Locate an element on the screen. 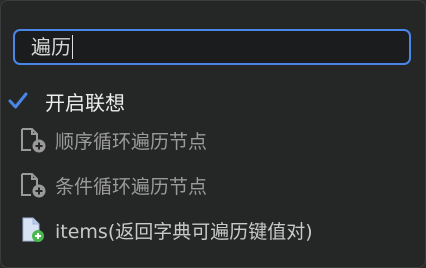  result-item-label: items(返回字典可遍历键值对) is located at coordinates (184, 231).